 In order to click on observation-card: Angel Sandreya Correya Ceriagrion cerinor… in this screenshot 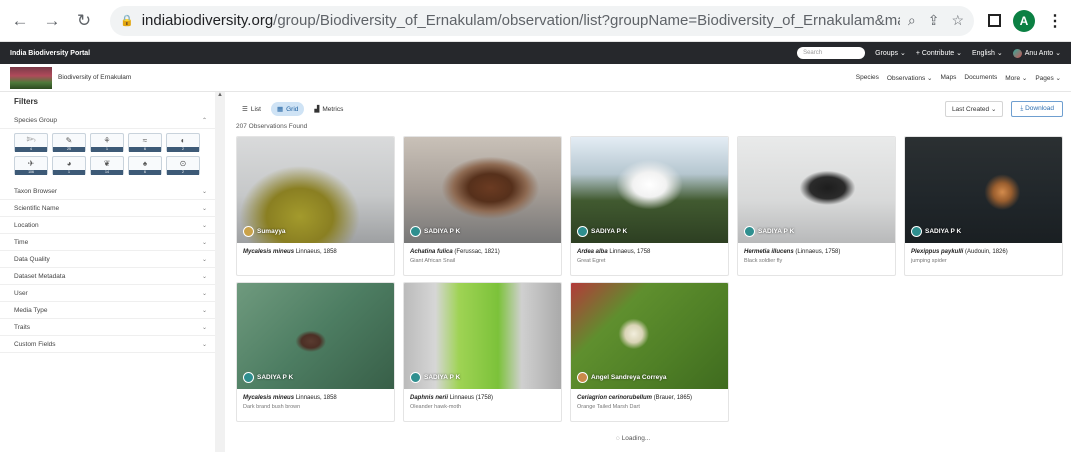, I will do `click(649, 352)`.